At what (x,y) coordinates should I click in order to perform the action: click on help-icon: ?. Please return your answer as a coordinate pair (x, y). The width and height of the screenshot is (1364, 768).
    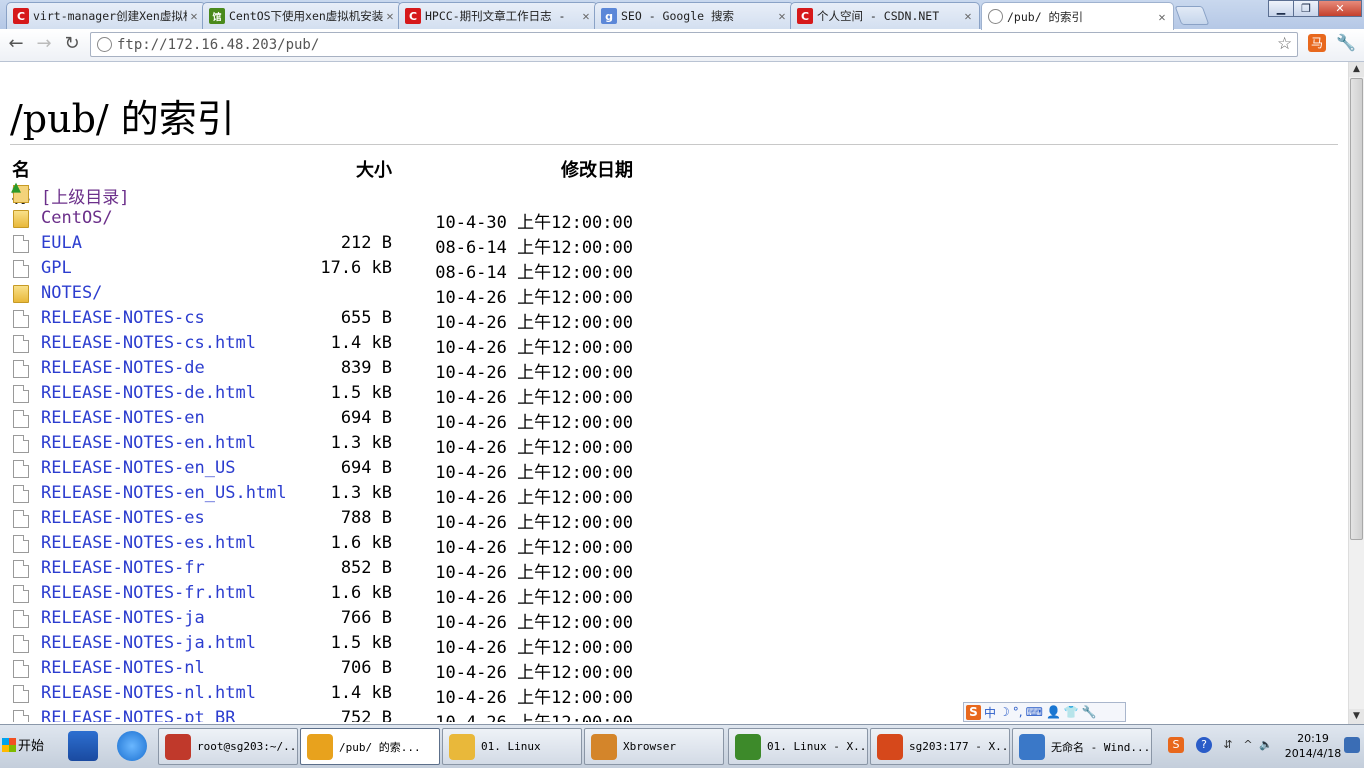
    Looking at the image, I should click on (1204, 745).